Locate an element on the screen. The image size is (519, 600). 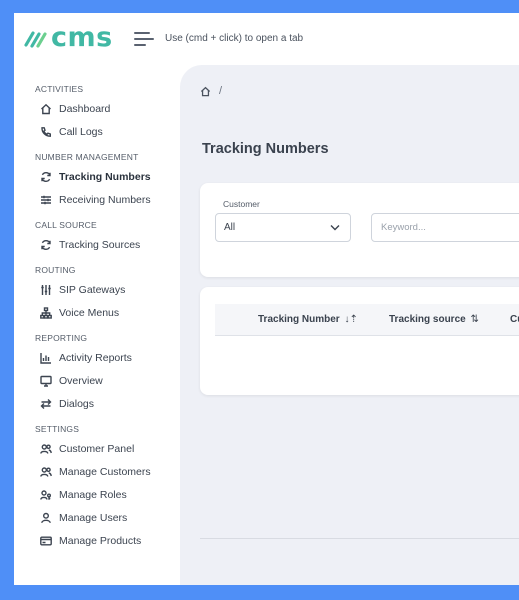
sidebar-item-manage-users: Manage Users is located at coordinates (96, 517).